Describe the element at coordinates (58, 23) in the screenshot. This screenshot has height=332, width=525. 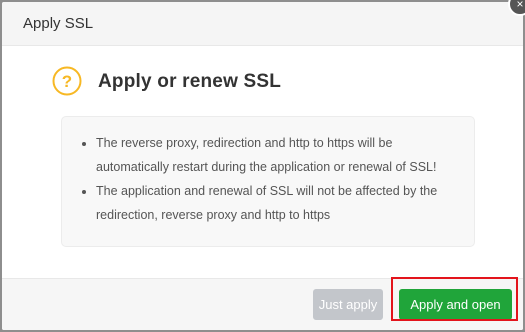
I see `dialog-title: Apply SSL` at that location.